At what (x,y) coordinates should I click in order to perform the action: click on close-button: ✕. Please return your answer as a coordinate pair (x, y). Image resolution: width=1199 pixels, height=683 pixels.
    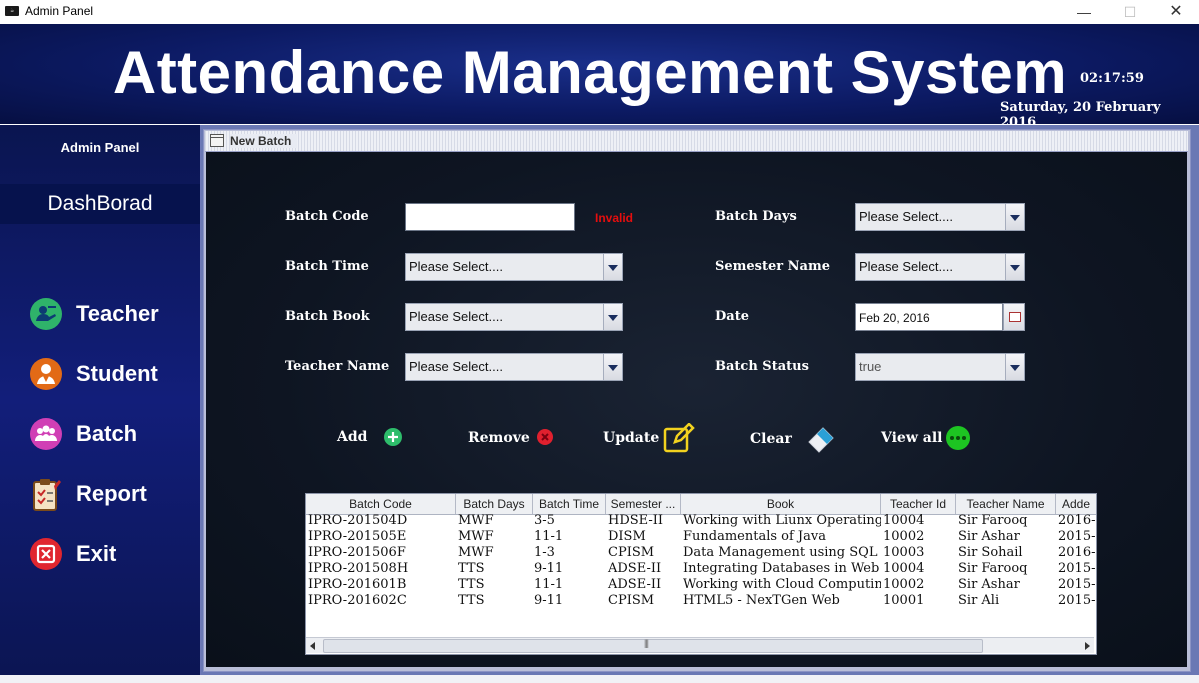
    Looking at the image, I should click on (1176, 12).